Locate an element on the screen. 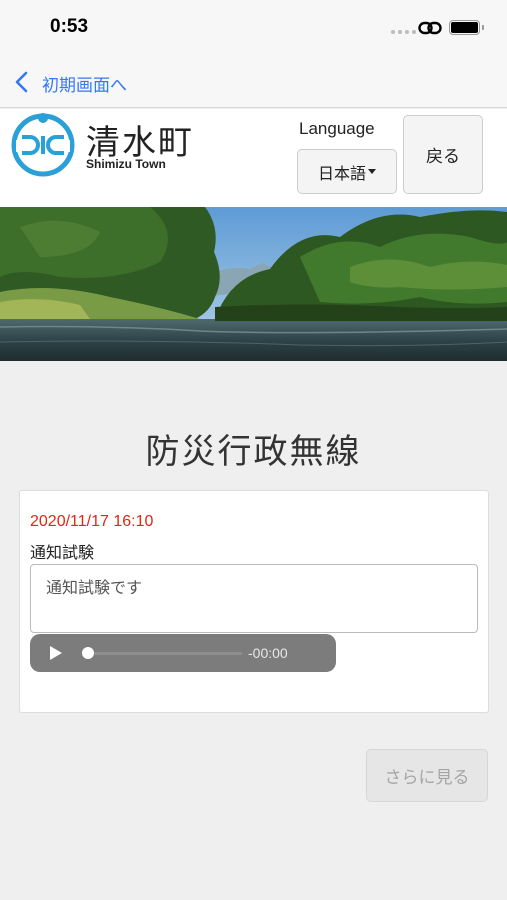 Image resolution: width=507 pixels, height=900 pixels. shimizu-town-emblem-icon is located at coordinates (43, 145).